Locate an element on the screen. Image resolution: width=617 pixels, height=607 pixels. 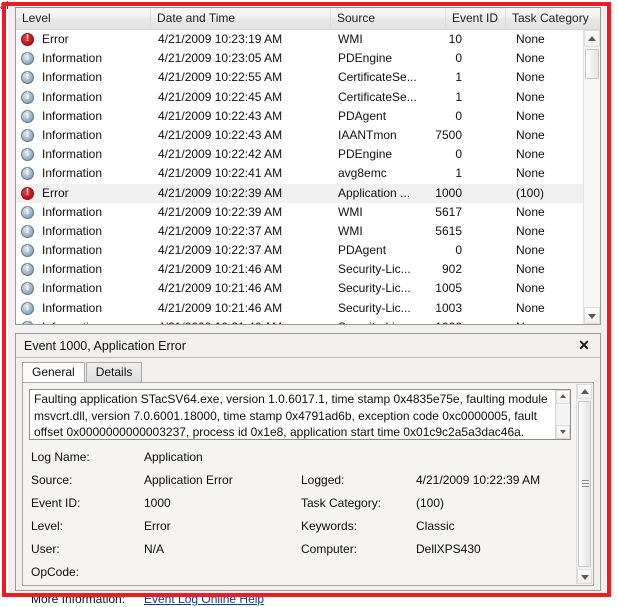
description-scroll-up-button is located at coordinates (563, 397).